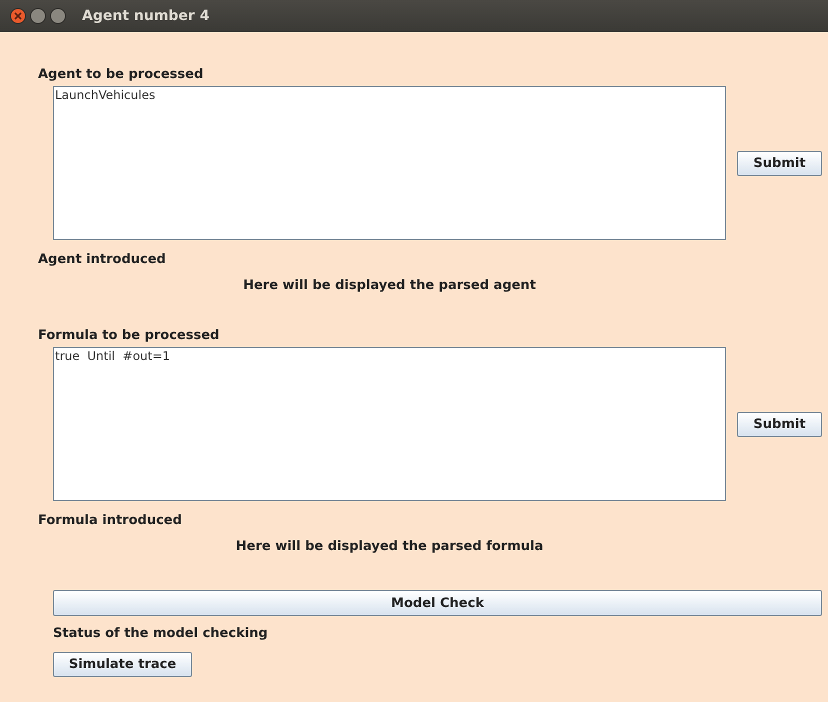 Image resolution: width=828 pixels, height=702 pixels. I want to click on section-label: Agent to be processed, so click(121, 75).